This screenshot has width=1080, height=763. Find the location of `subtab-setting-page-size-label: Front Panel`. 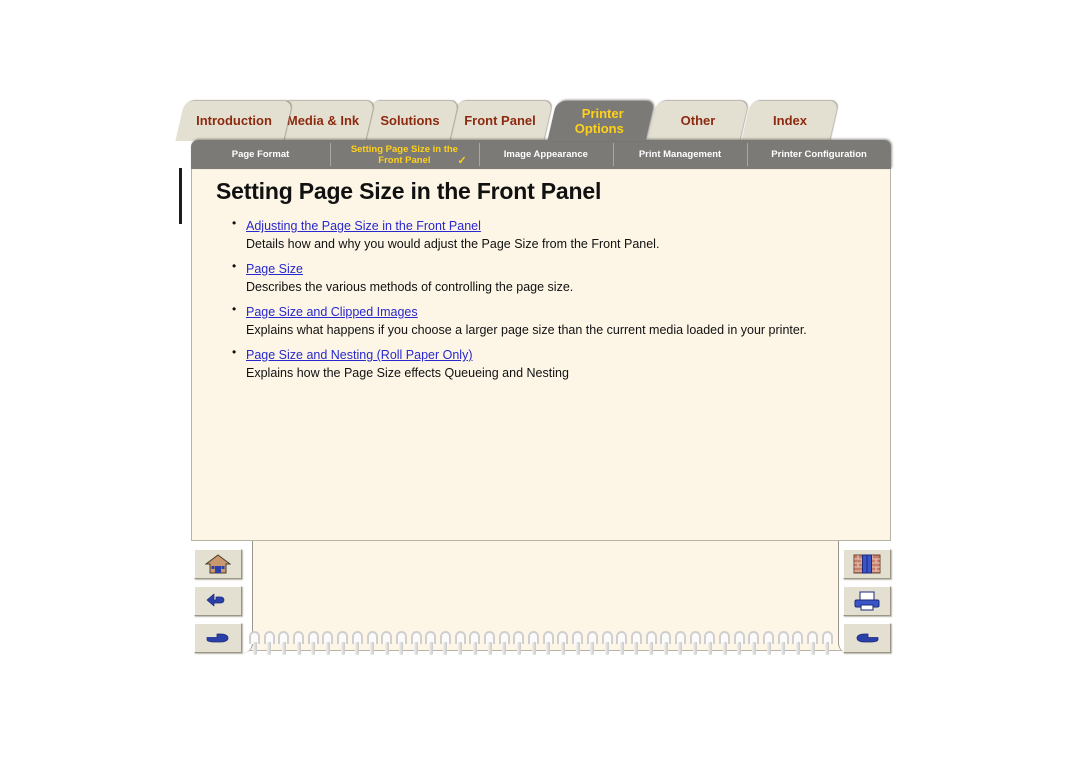

subtab-setting-page-size-label: Front Panel is located at coordinates (404, 160).